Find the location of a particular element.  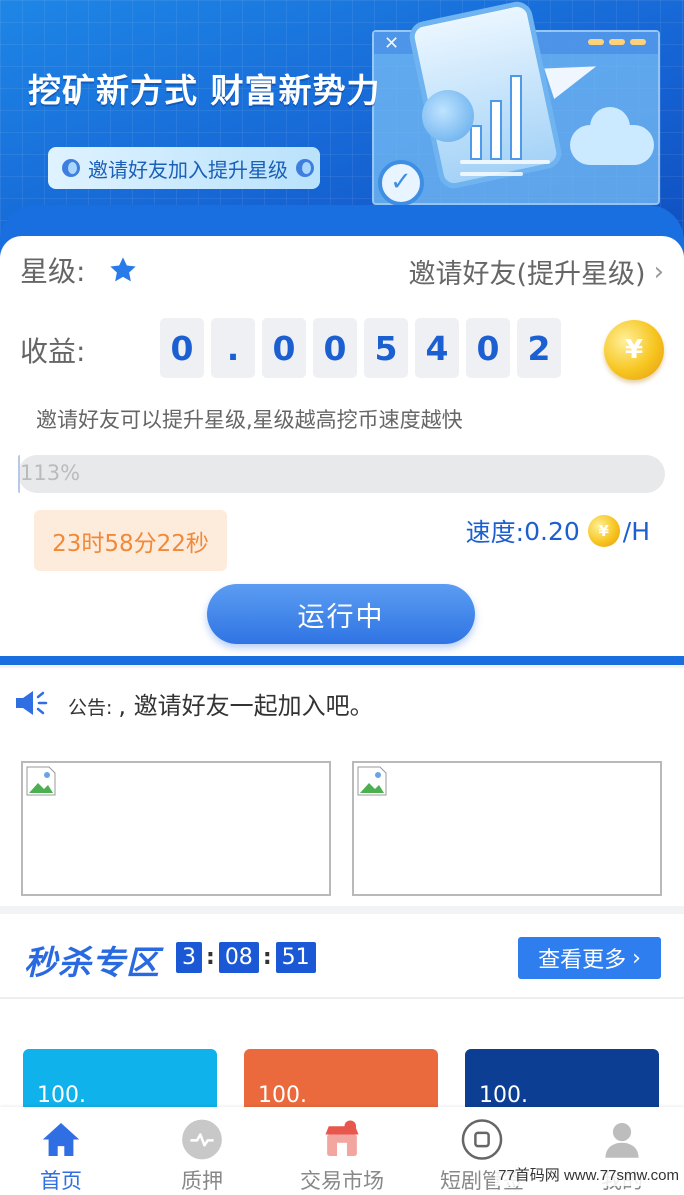

income-digit: 2 is located at coordinates (539, 348).